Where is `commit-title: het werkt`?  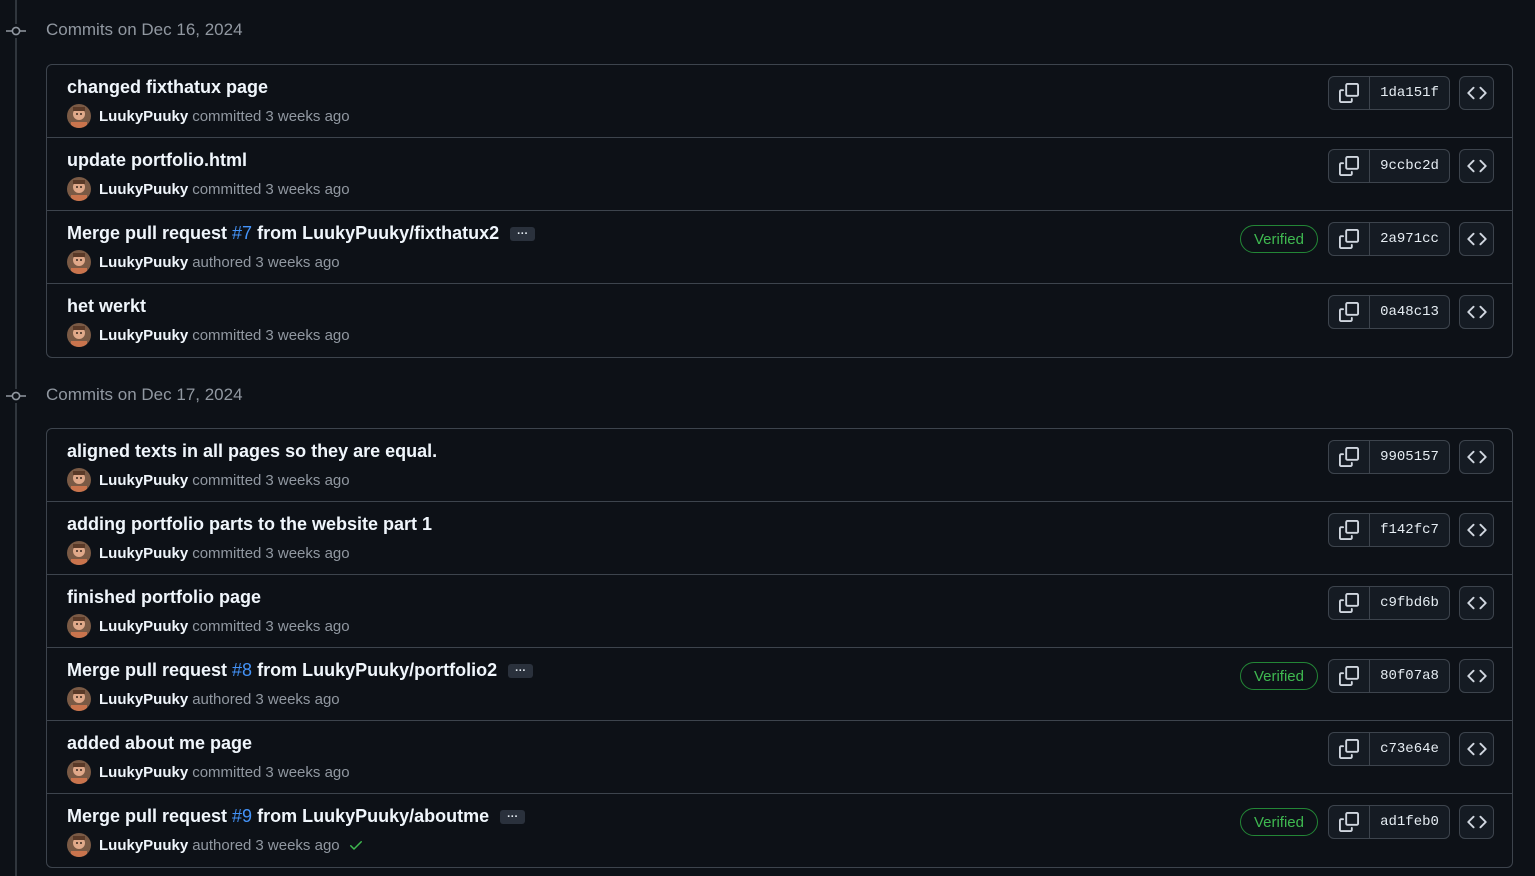
commit-title: het werkt is located at coordinates (106, 306).